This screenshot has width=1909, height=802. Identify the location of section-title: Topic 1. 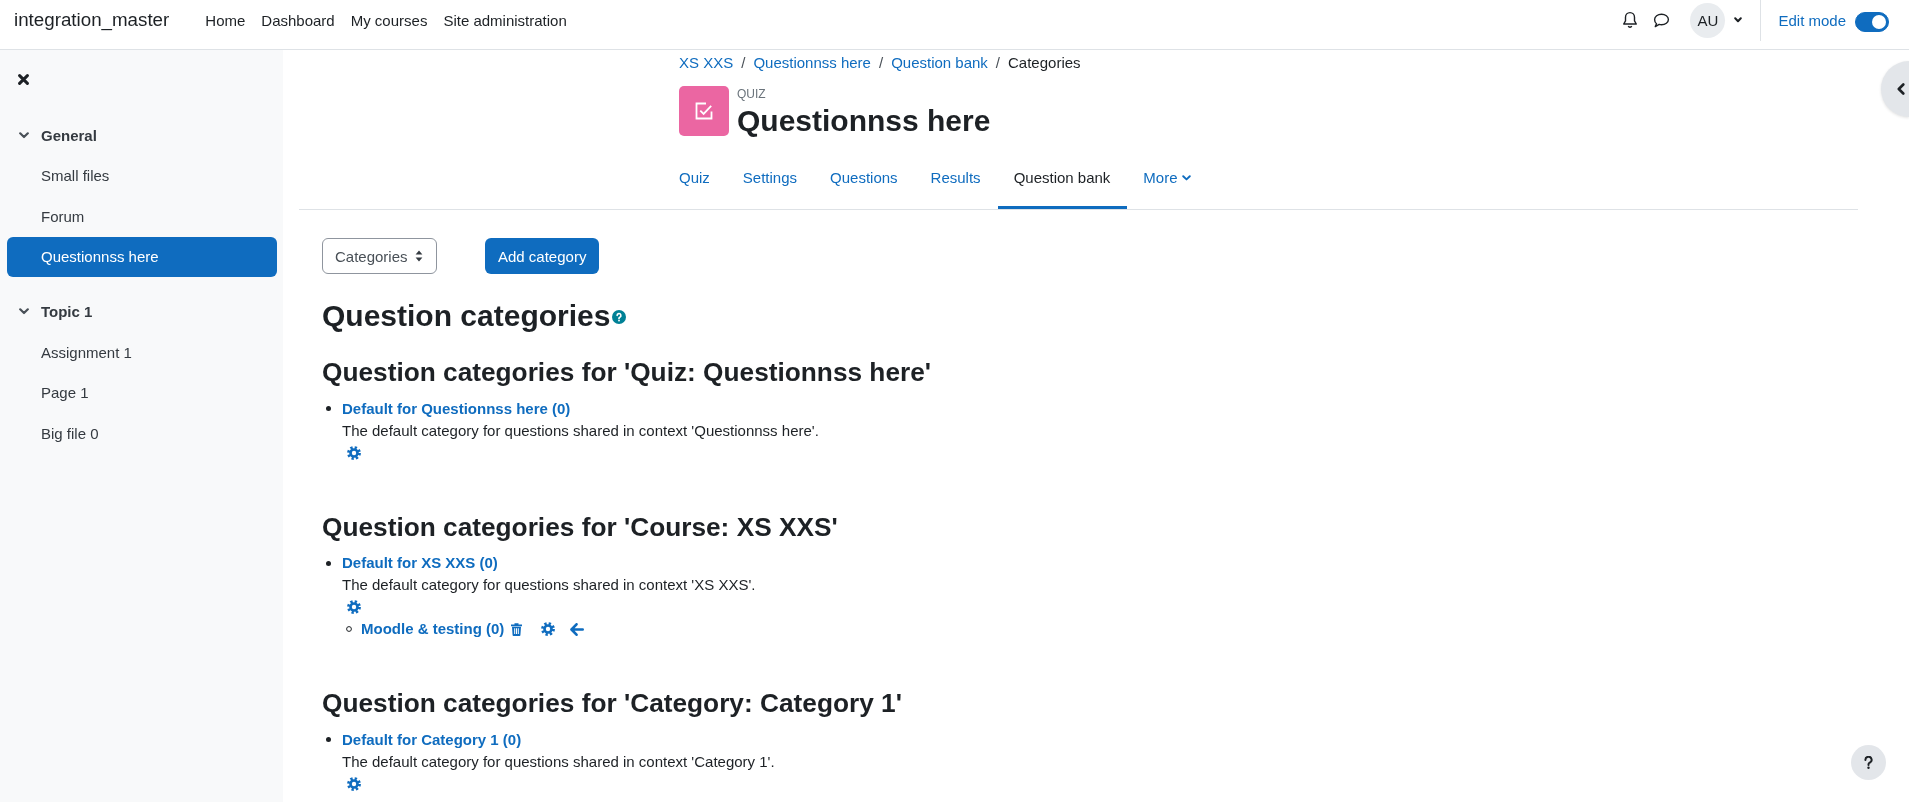
(67, 312).